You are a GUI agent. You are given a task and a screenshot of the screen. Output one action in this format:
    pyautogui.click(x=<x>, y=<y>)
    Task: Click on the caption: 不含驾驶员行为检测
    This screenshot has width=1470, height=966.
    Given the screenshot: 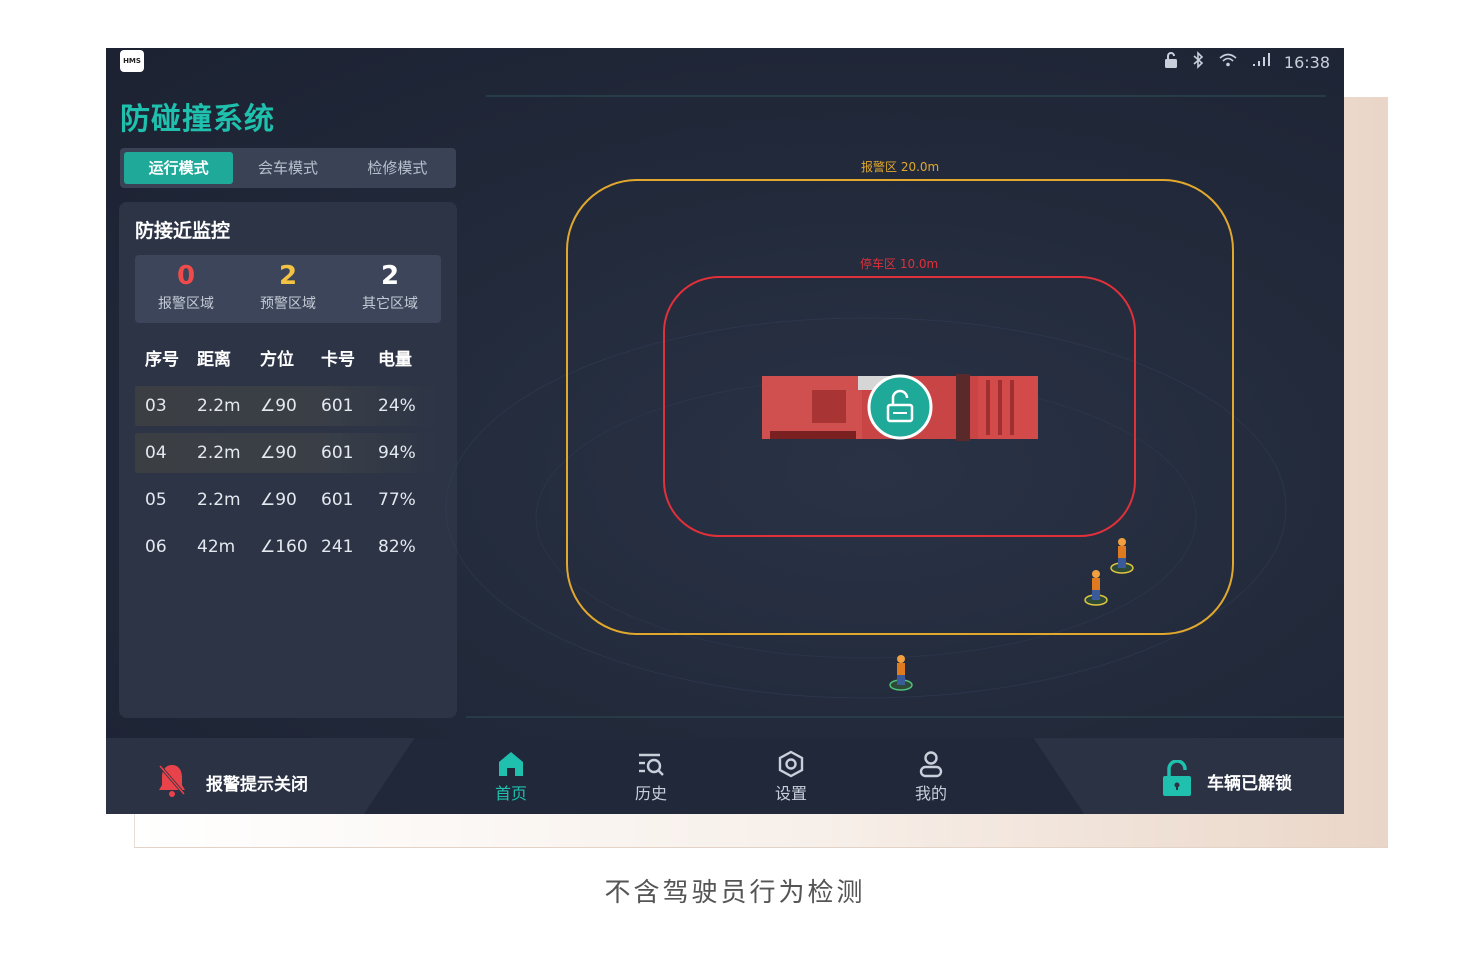 What is the action you would take?
    pyautogui.click(x=735, y=893)
    